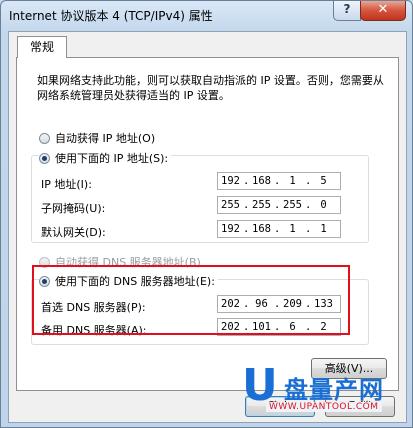  Describe the element at coordinates (111, 16) in the screenshot. I see `window-title: Internet 协议版本 4 (TCP/IPv4) 属性` at that location.